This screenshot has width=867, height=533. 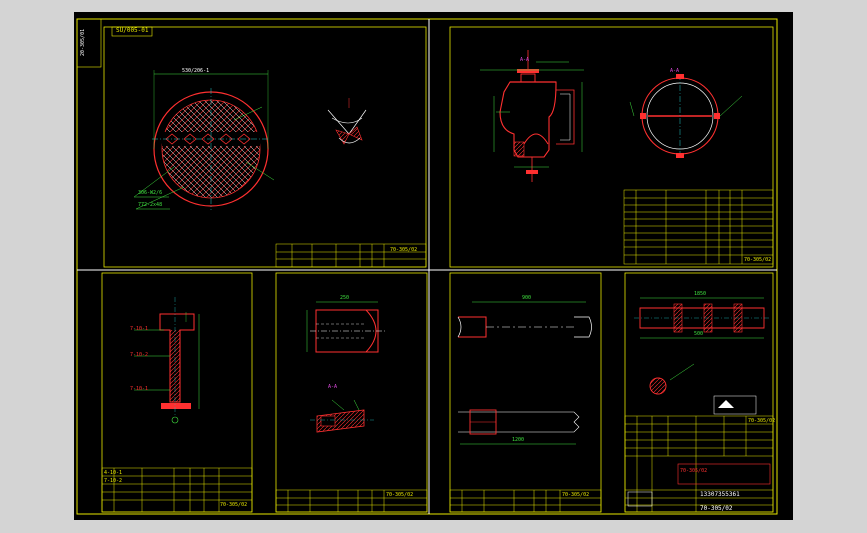 I want to click on dim-1850: 1850, so click(x=700, y=294).